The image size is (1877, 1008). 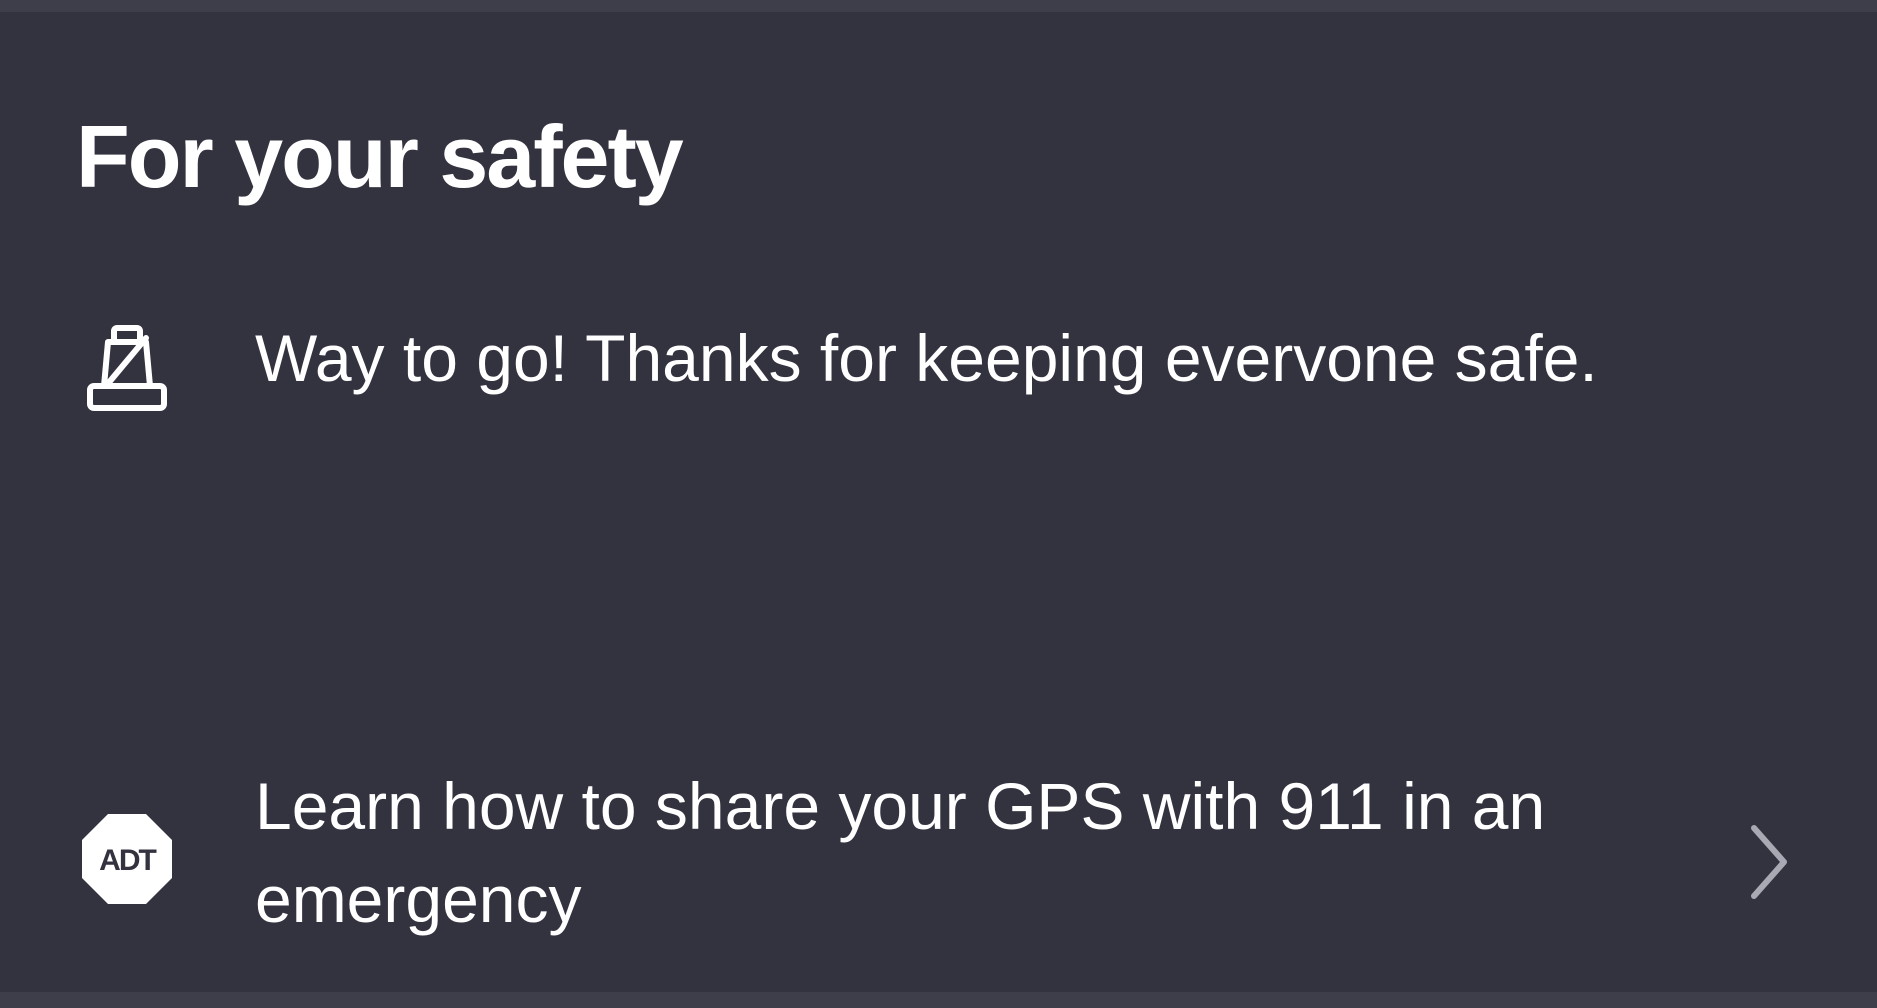 What do you see at coordinates (380, 156) in the screenshot?
I see `card-title: For your safety` at bounding box center [380, 156].